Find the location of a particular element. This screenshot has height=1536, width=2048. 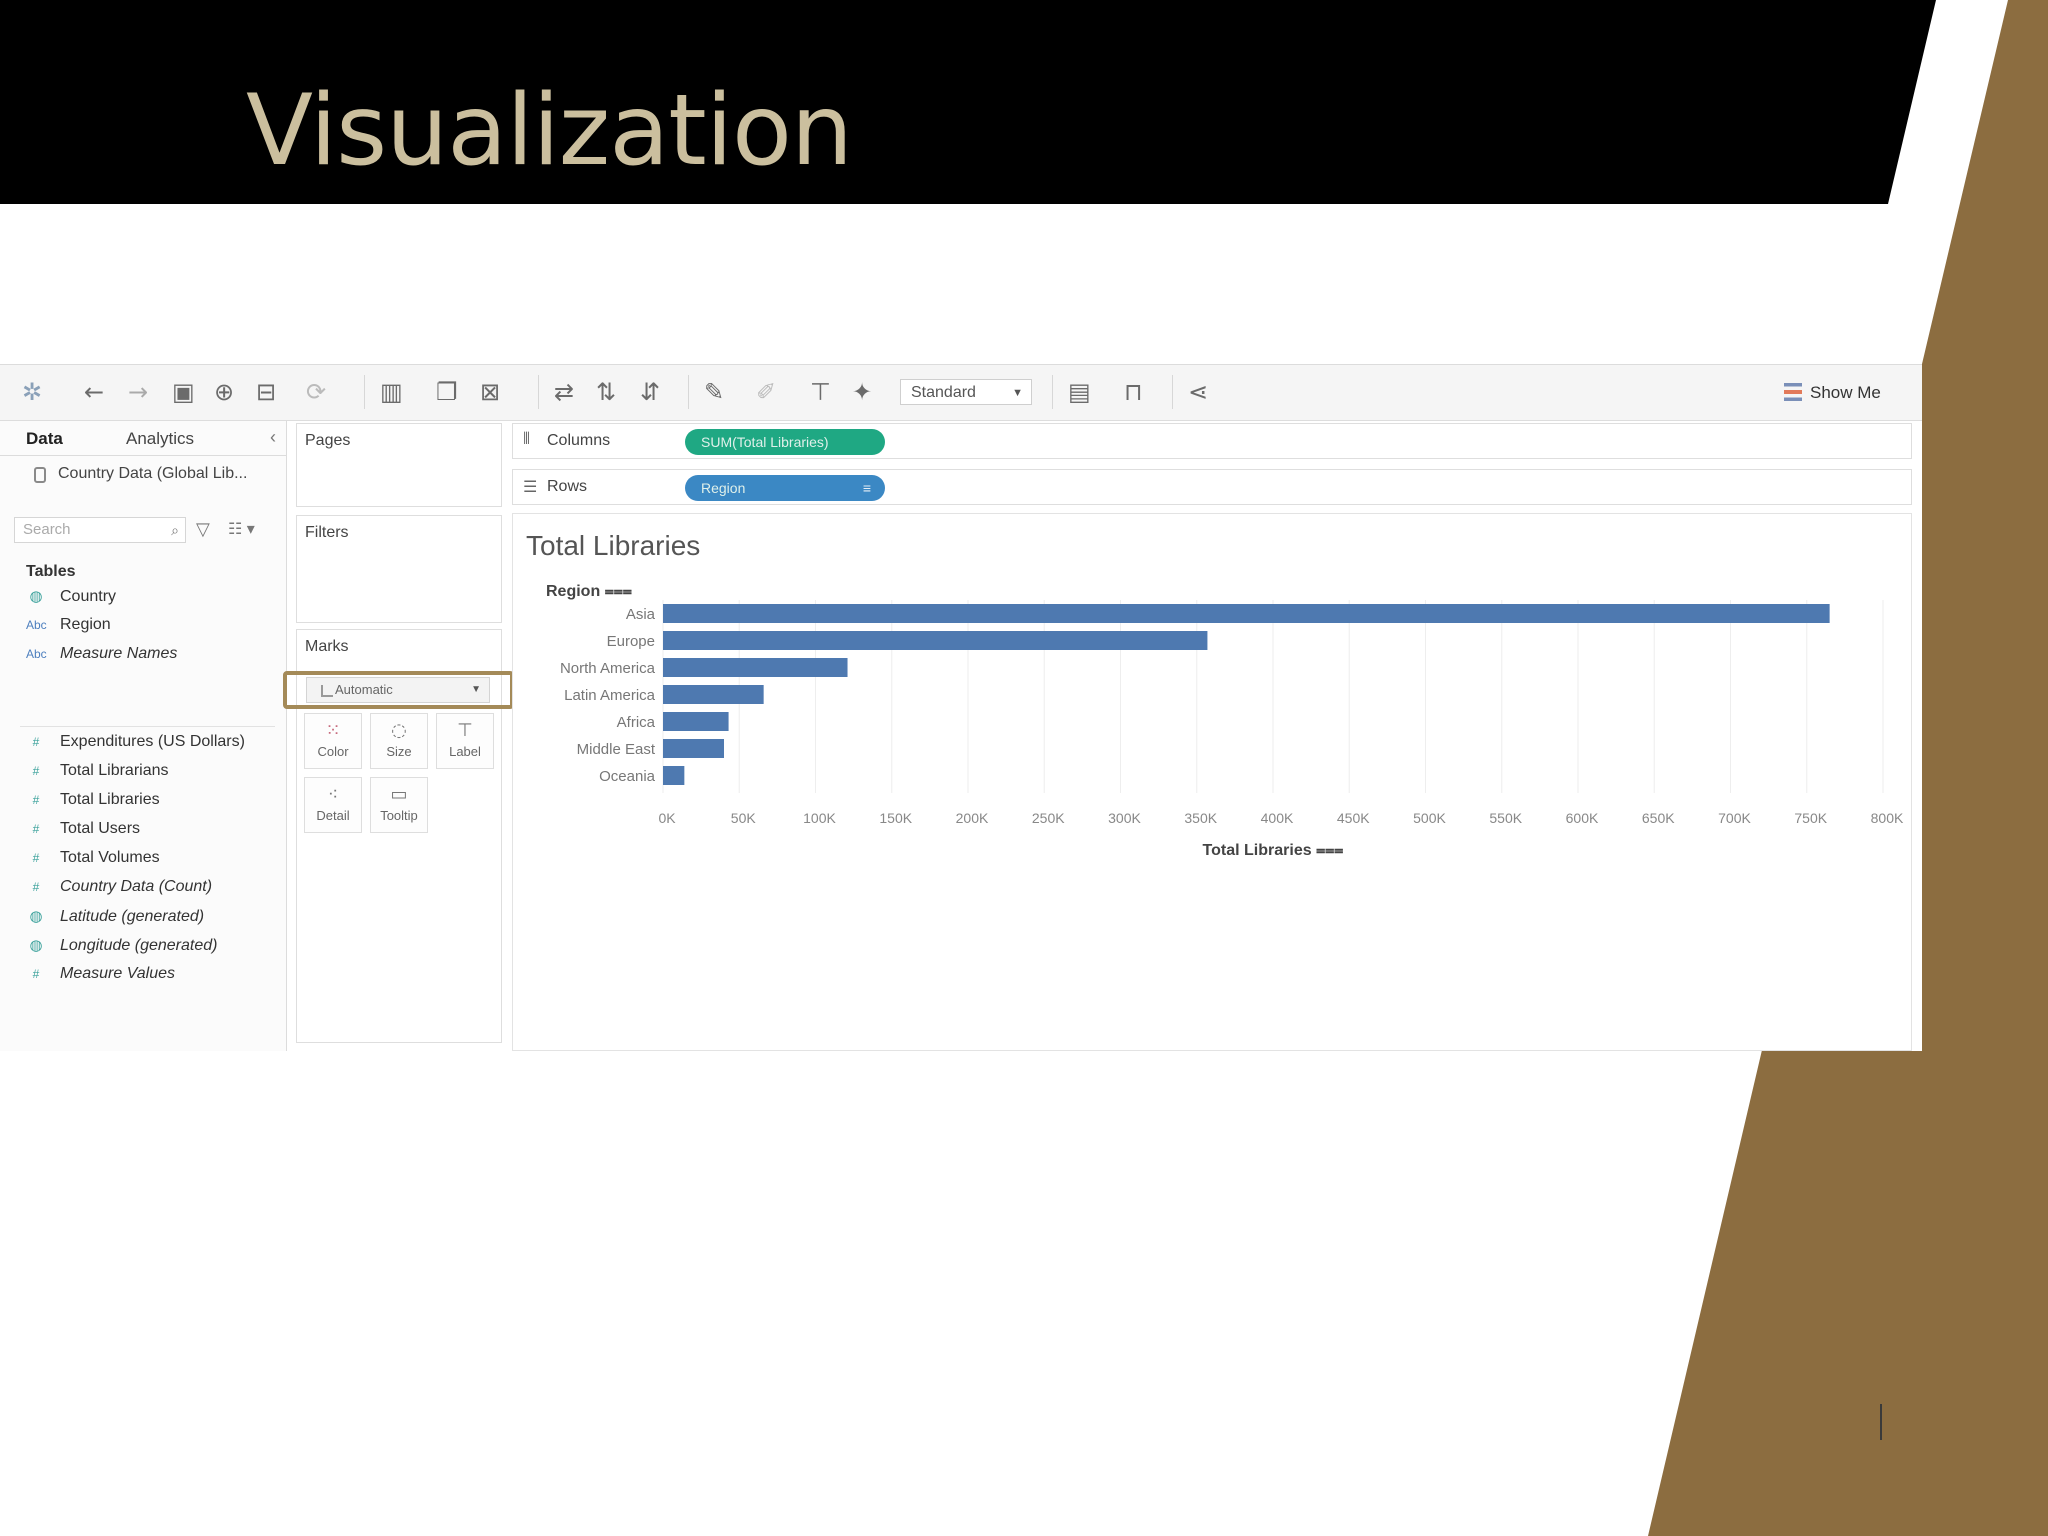

x-tick-label: 550K is located at coordinates (1505, 818).